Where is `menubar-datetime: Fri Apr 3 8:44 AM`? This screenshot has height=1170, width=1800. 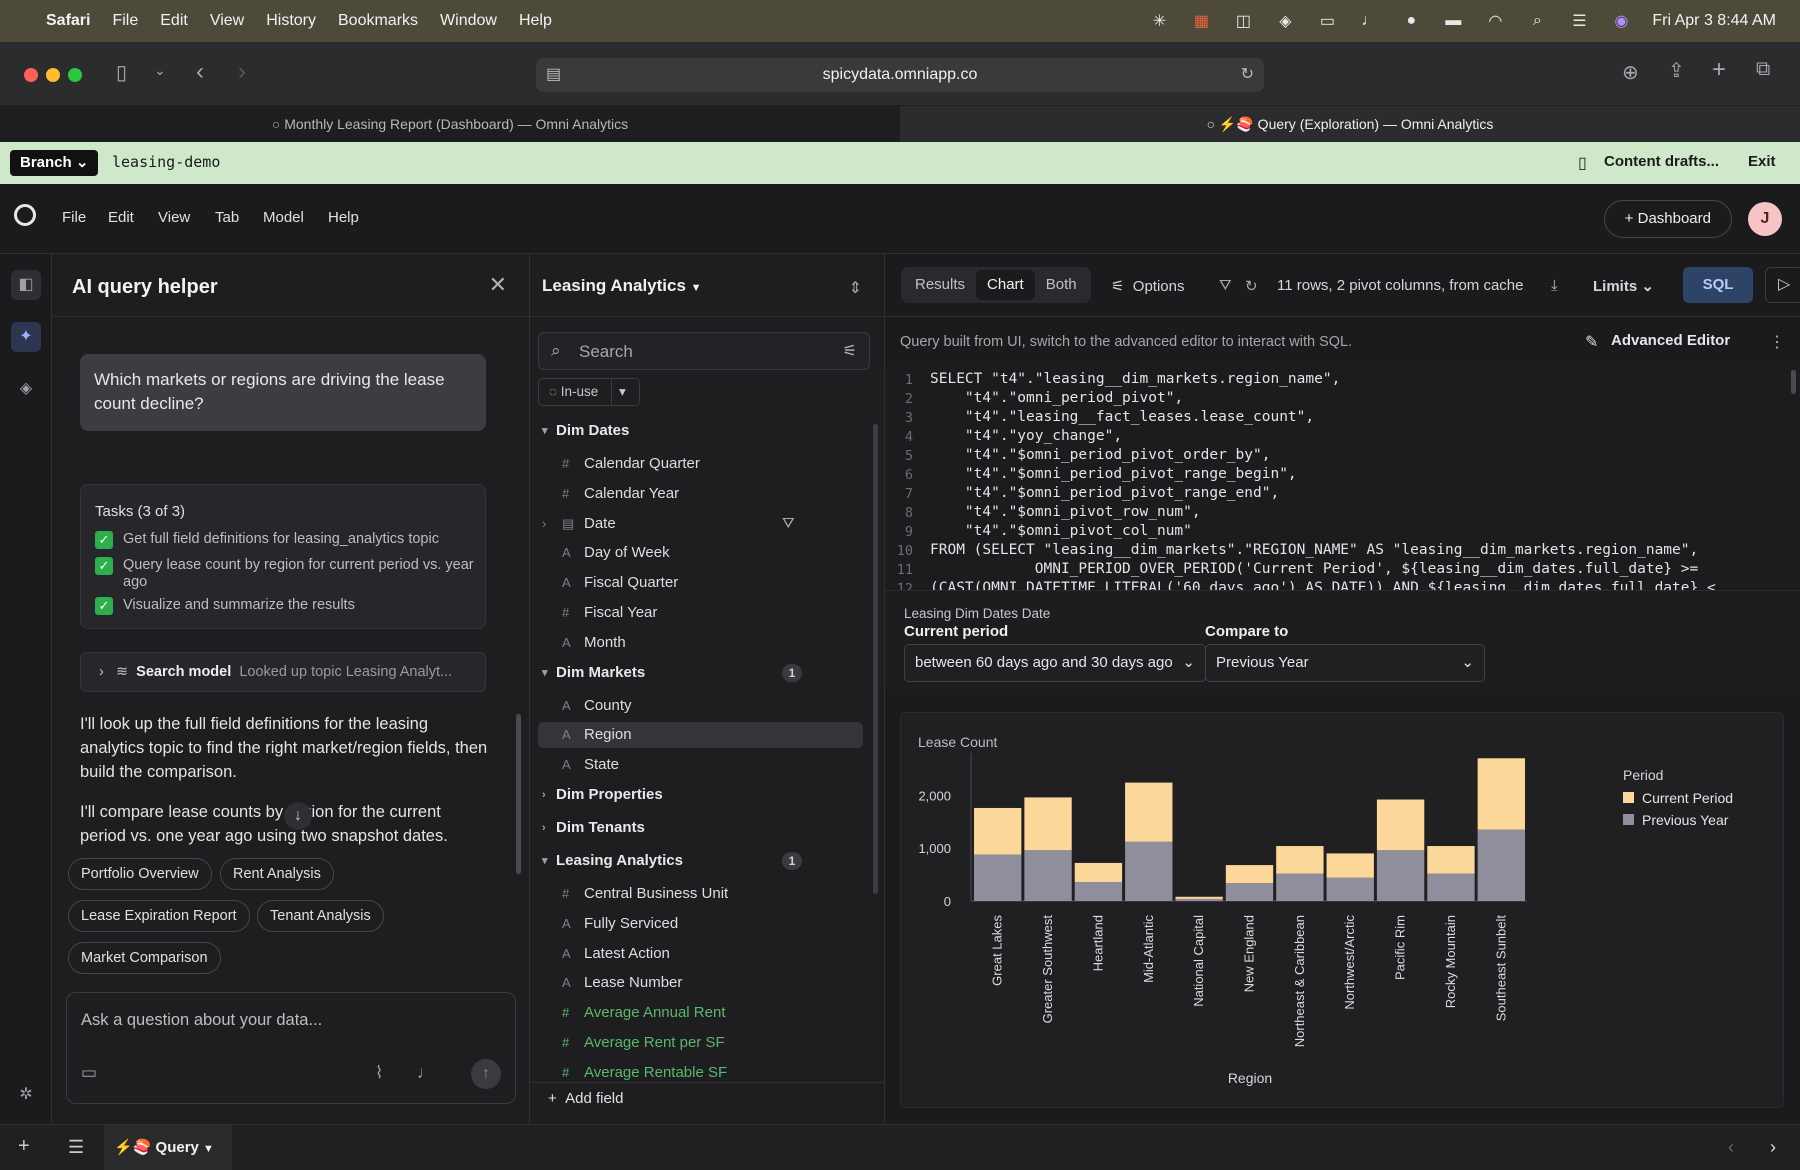 menubar-datetime: Fri Apr 3 8:44 AM is located at coordinates (1714, 21).